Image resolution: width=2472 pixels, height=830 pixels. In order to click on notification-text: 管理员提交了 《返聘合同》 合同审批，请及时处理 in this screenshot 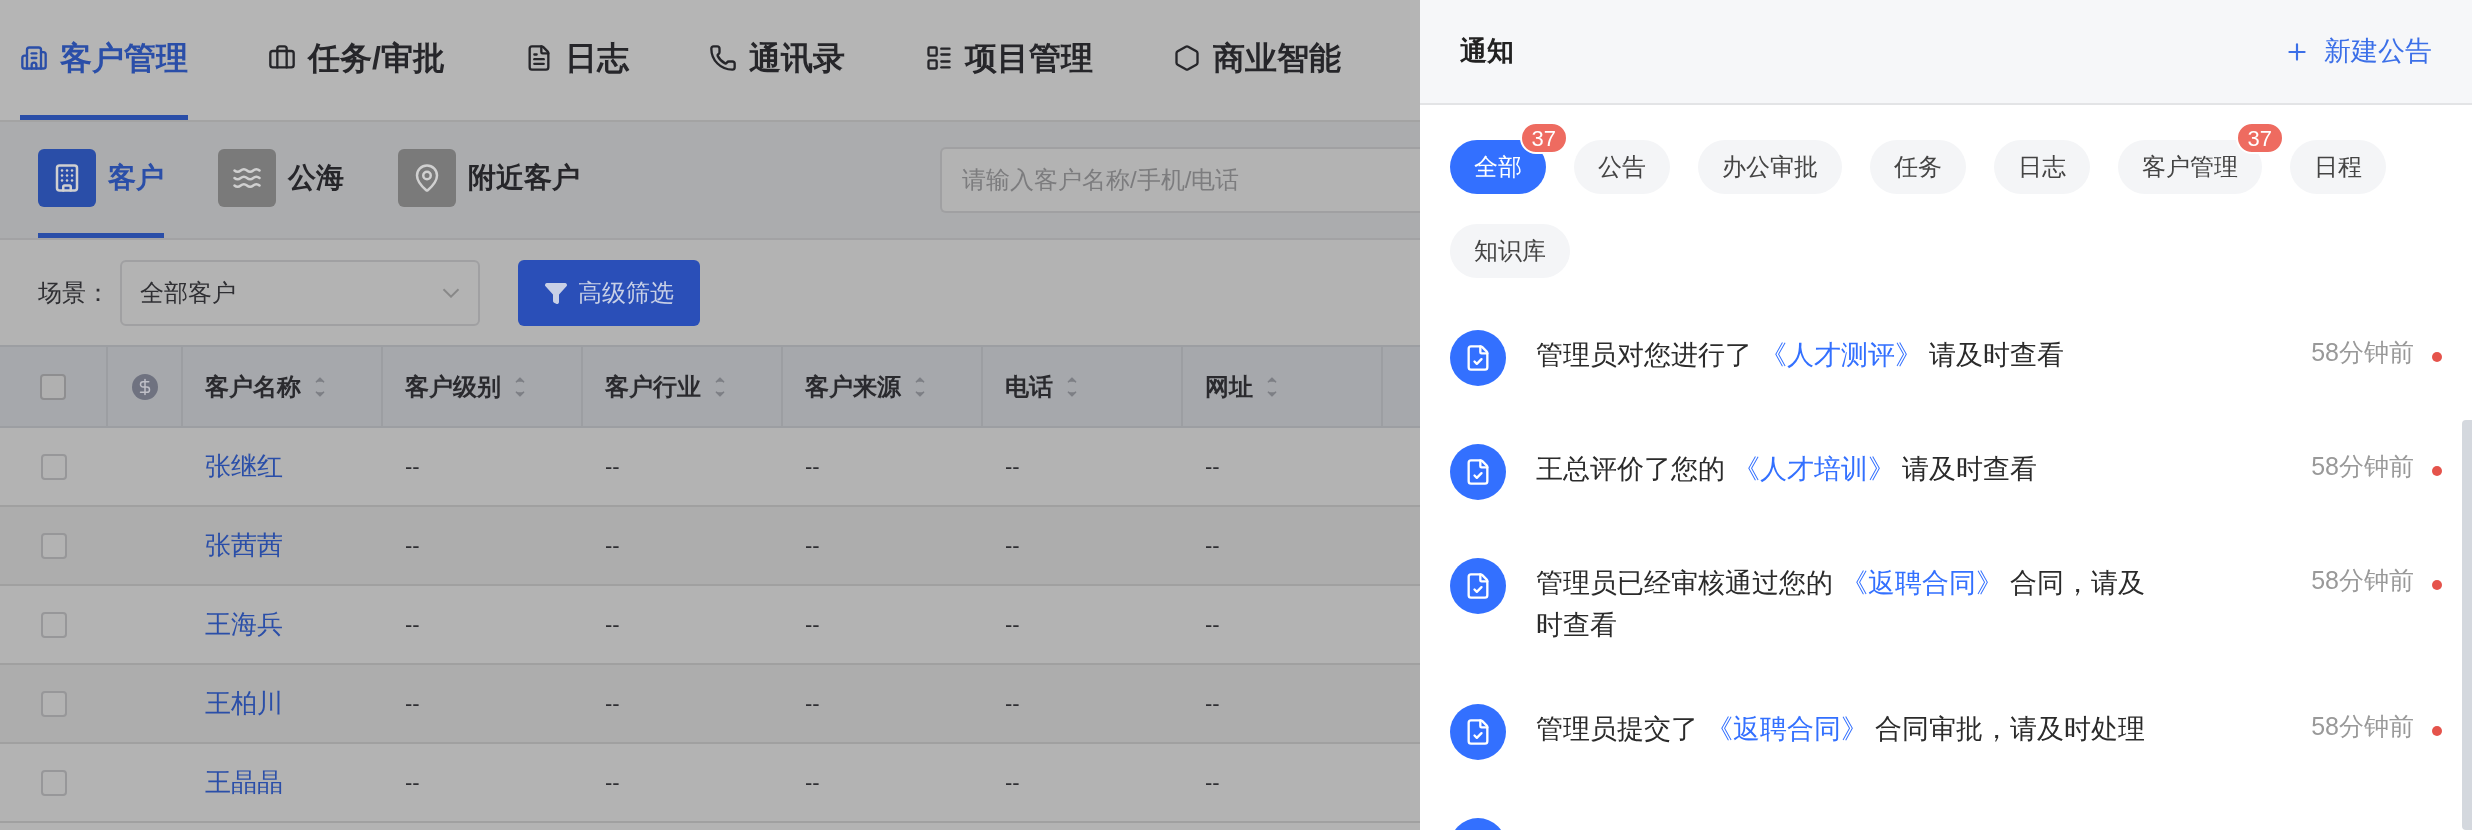, I will do `click(1841, 729)`.